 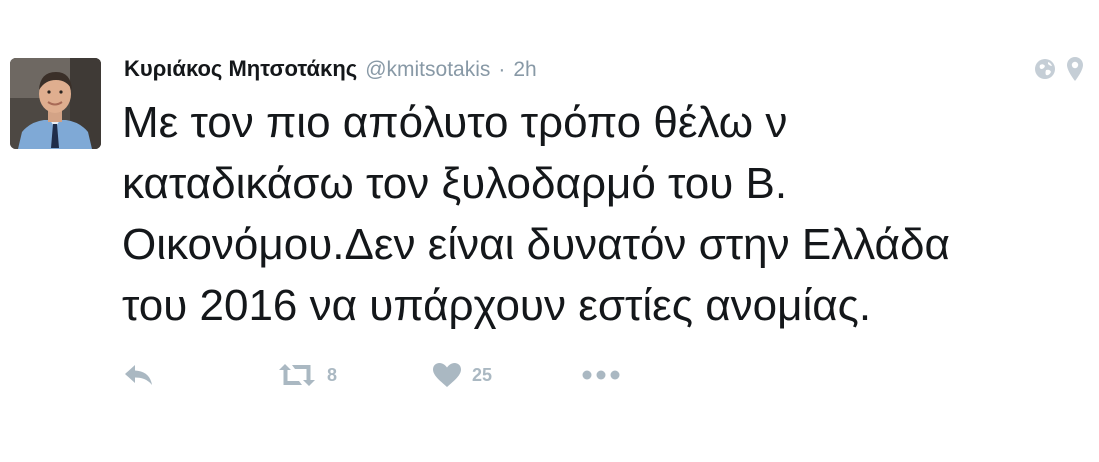 I want to click on heart-icon, so click(x=447, y=375).